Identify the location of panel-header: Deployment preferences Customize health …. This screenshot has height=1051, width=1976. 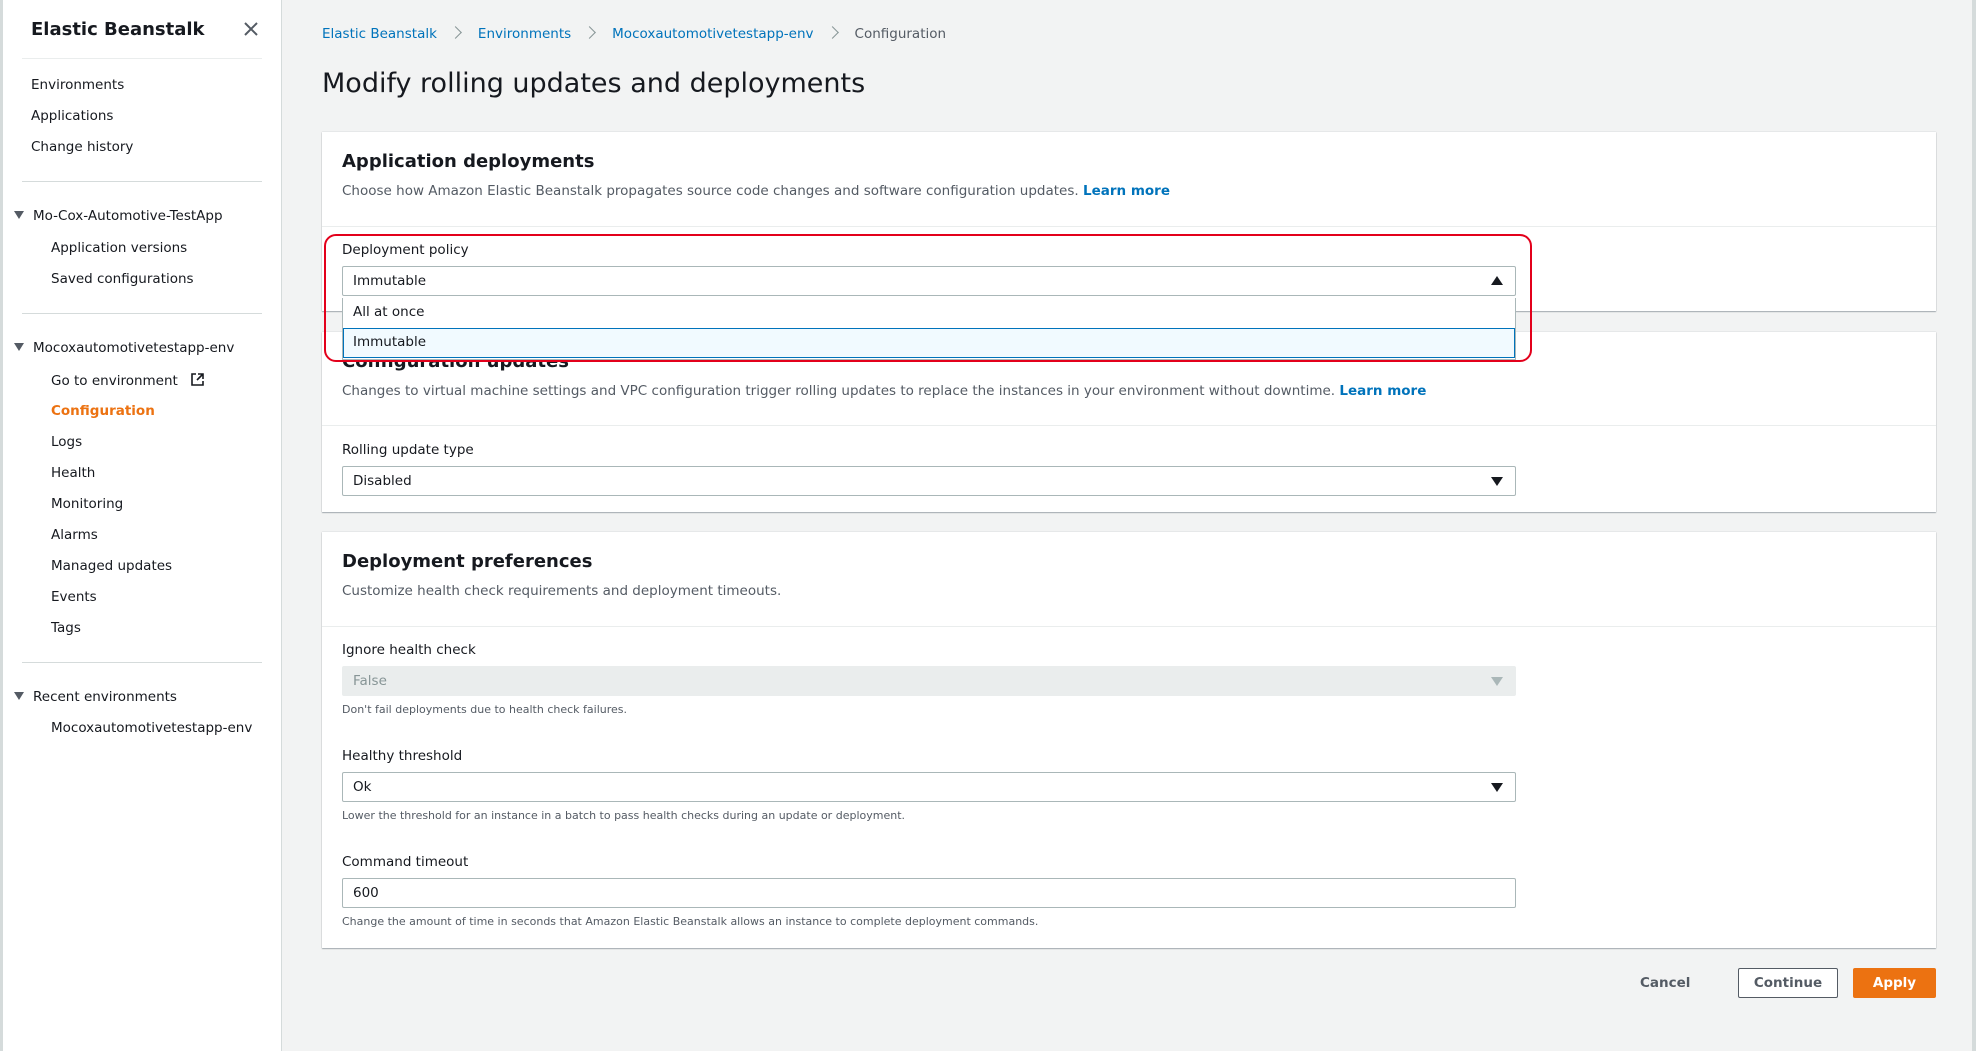
(1129, 579).